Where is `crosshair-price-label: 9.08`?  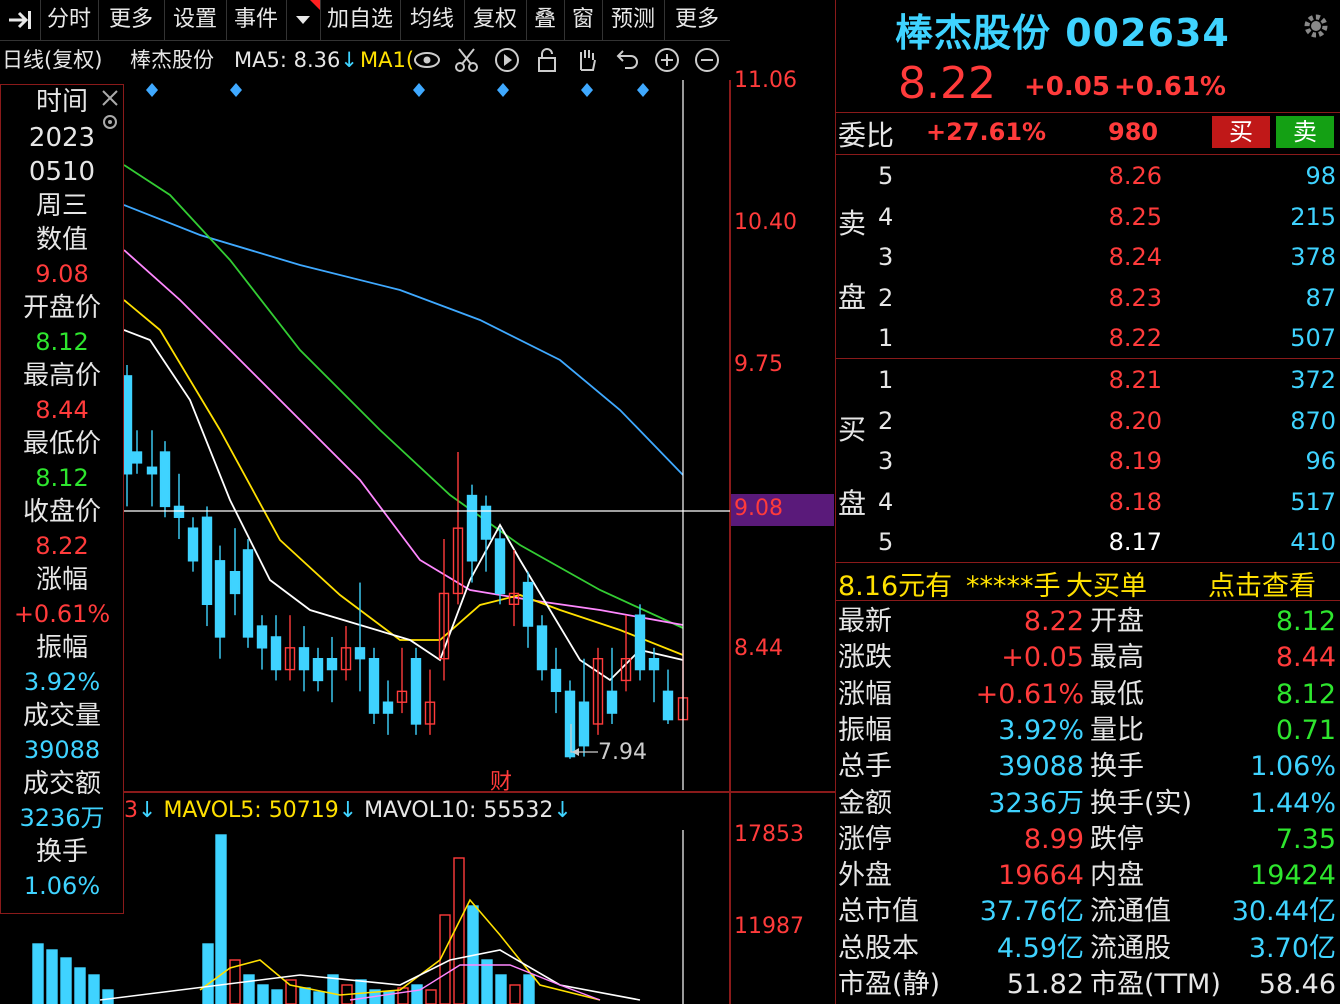 crosshair-price-label: 9.08 is located at coordinates (758, 508).